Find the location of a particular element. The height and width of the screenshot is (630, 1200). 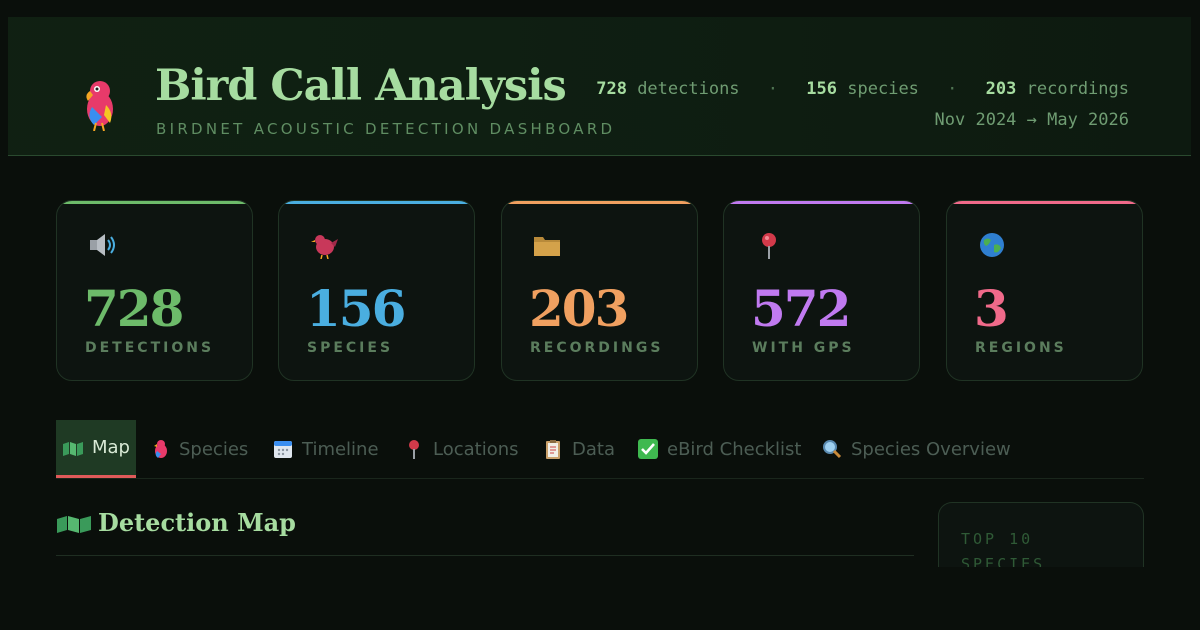

card-detections: 728 DETECTIONS is located at coordinates (154, 290).